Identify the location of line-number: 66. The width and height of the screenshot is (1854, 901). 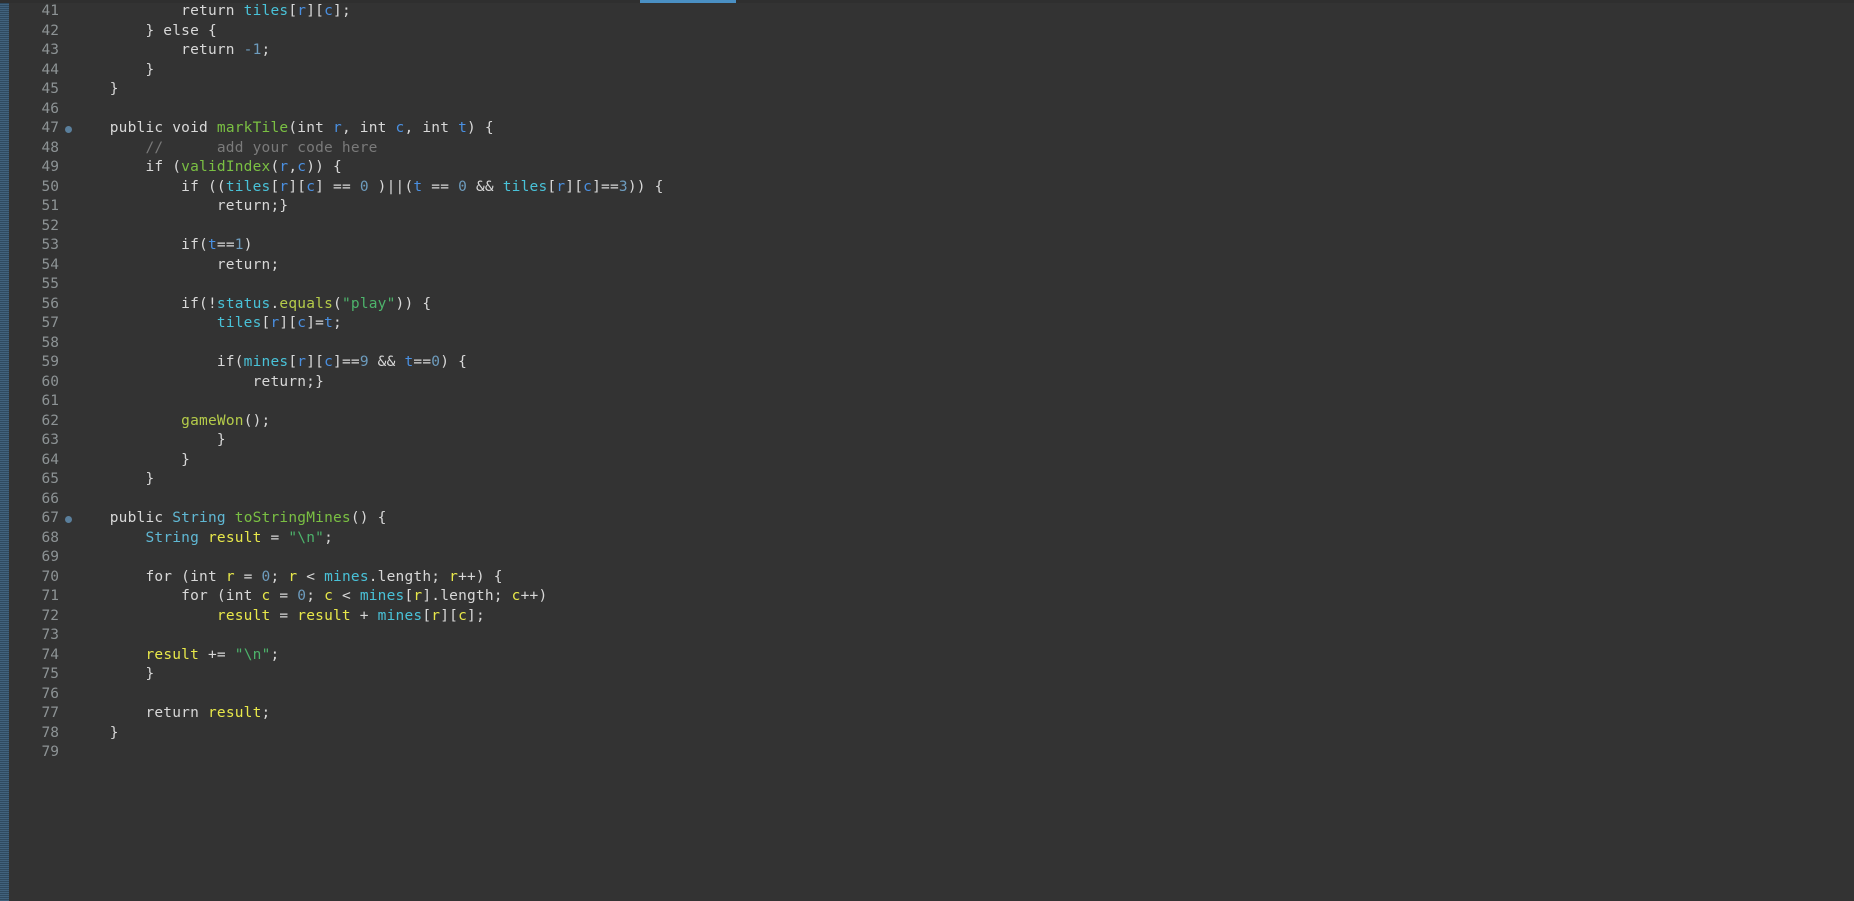
(35, 500).